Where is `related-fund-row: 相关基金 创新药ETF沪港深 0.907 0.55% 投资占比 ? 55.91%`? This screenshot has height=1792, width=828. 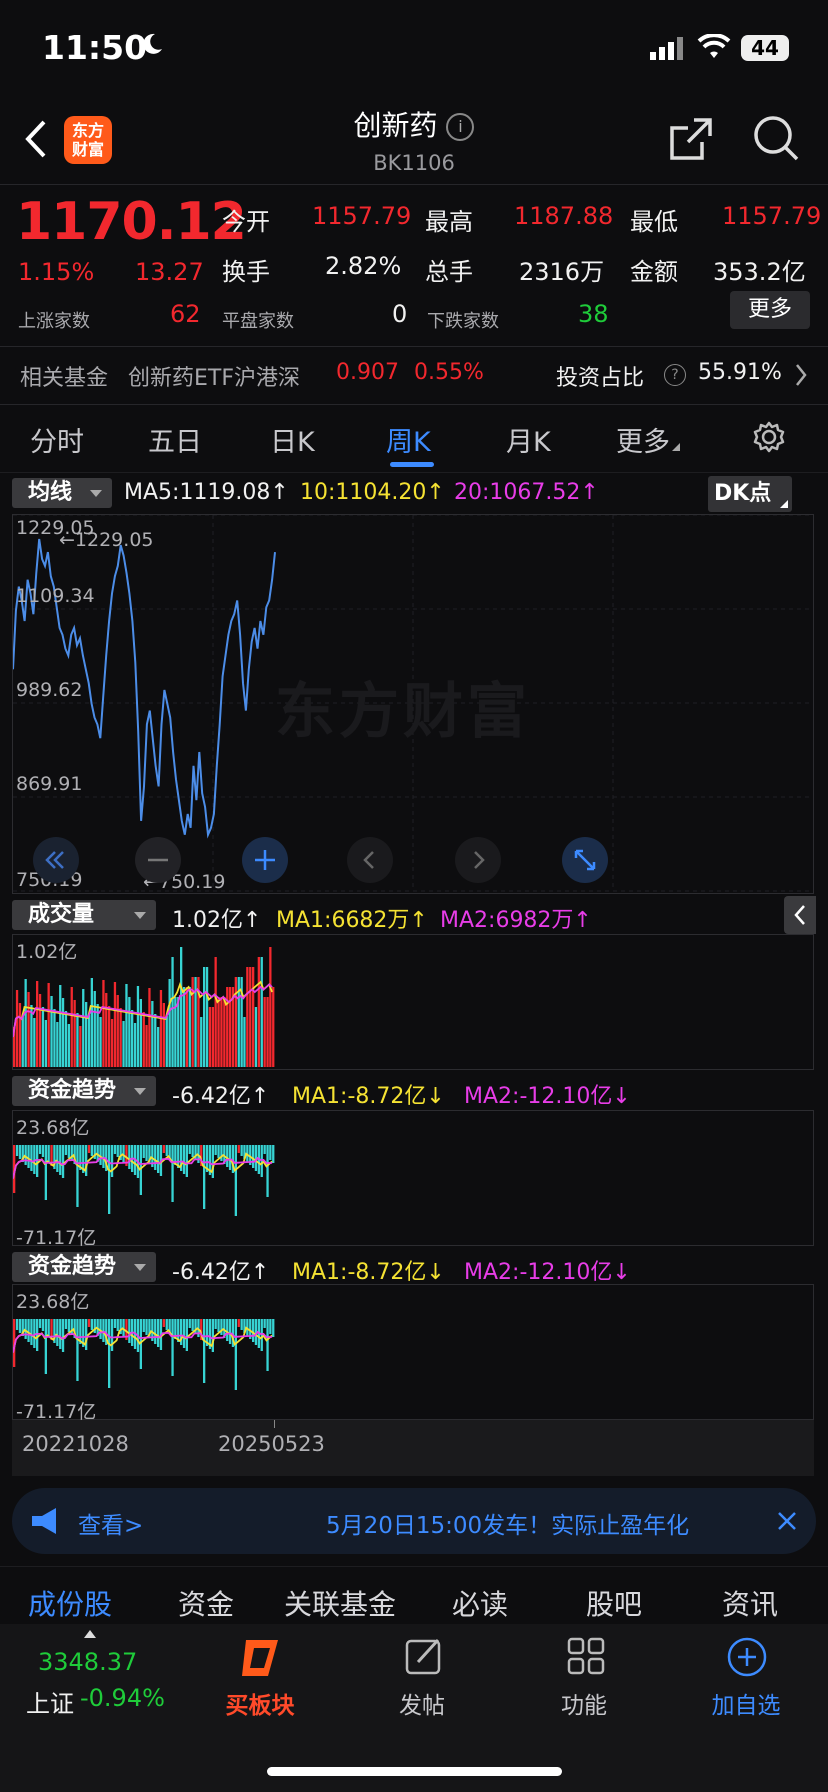 related-fund-row: 相关基金 创新药ETF沪港深 0.907 0.55% 投资占比 ? 55.91% is located at coordinates (414, 376).